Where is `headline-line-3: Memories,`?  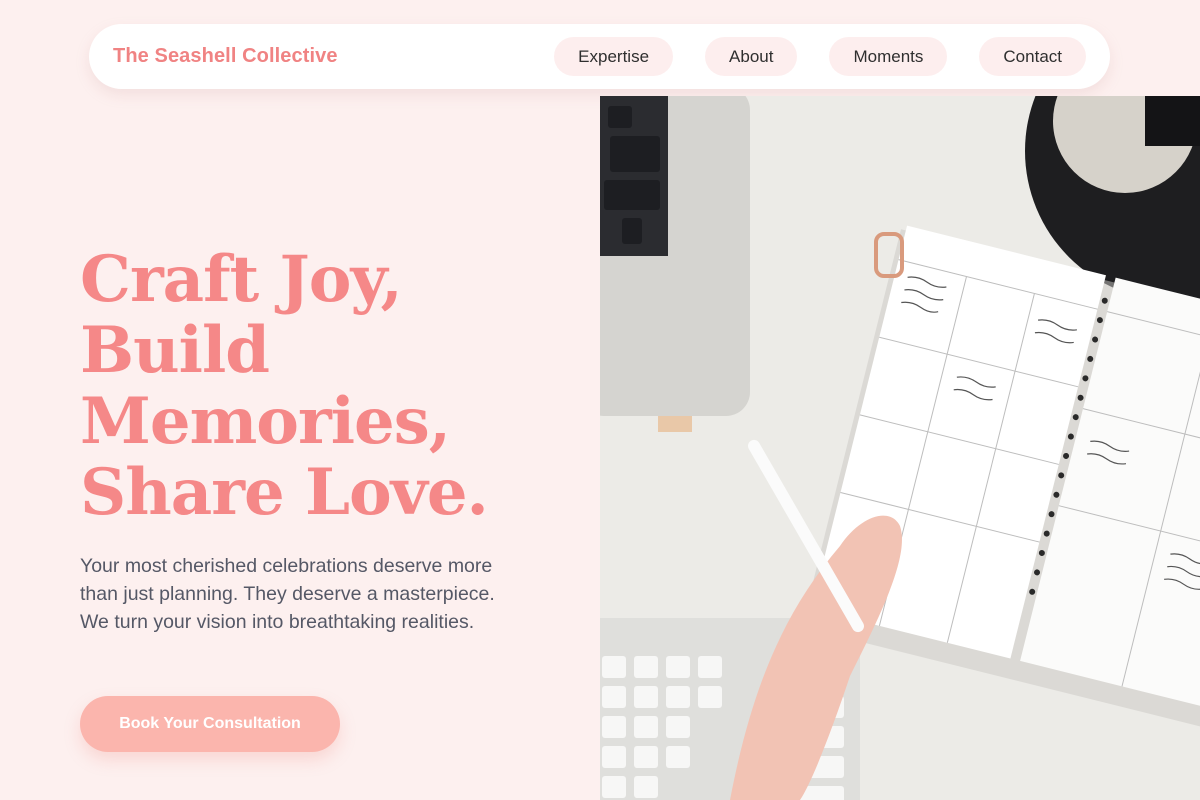 headline-line-3: Memories, is located at coordinates (265, 421).